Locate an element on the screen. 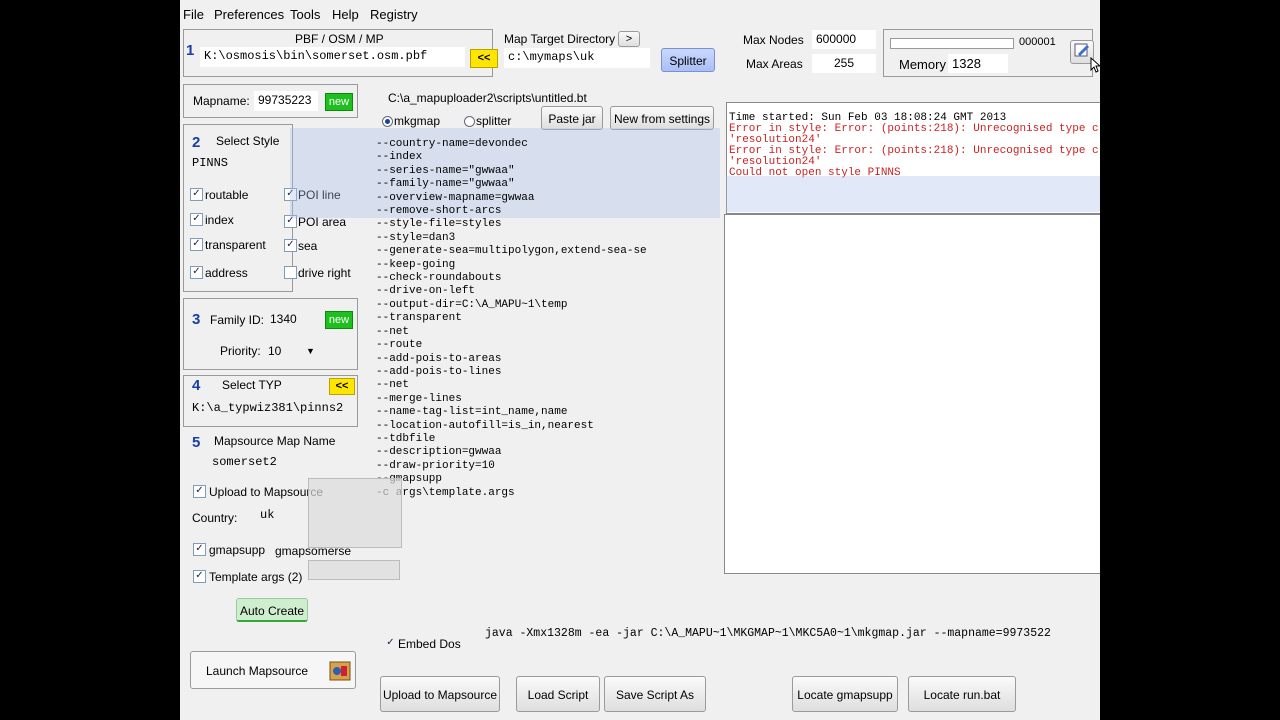 The width and height of the screenshot is (1280, 720). args-line: --output-dir=C:\A_MAPU~1\temp is located at coordinates (472, 304).